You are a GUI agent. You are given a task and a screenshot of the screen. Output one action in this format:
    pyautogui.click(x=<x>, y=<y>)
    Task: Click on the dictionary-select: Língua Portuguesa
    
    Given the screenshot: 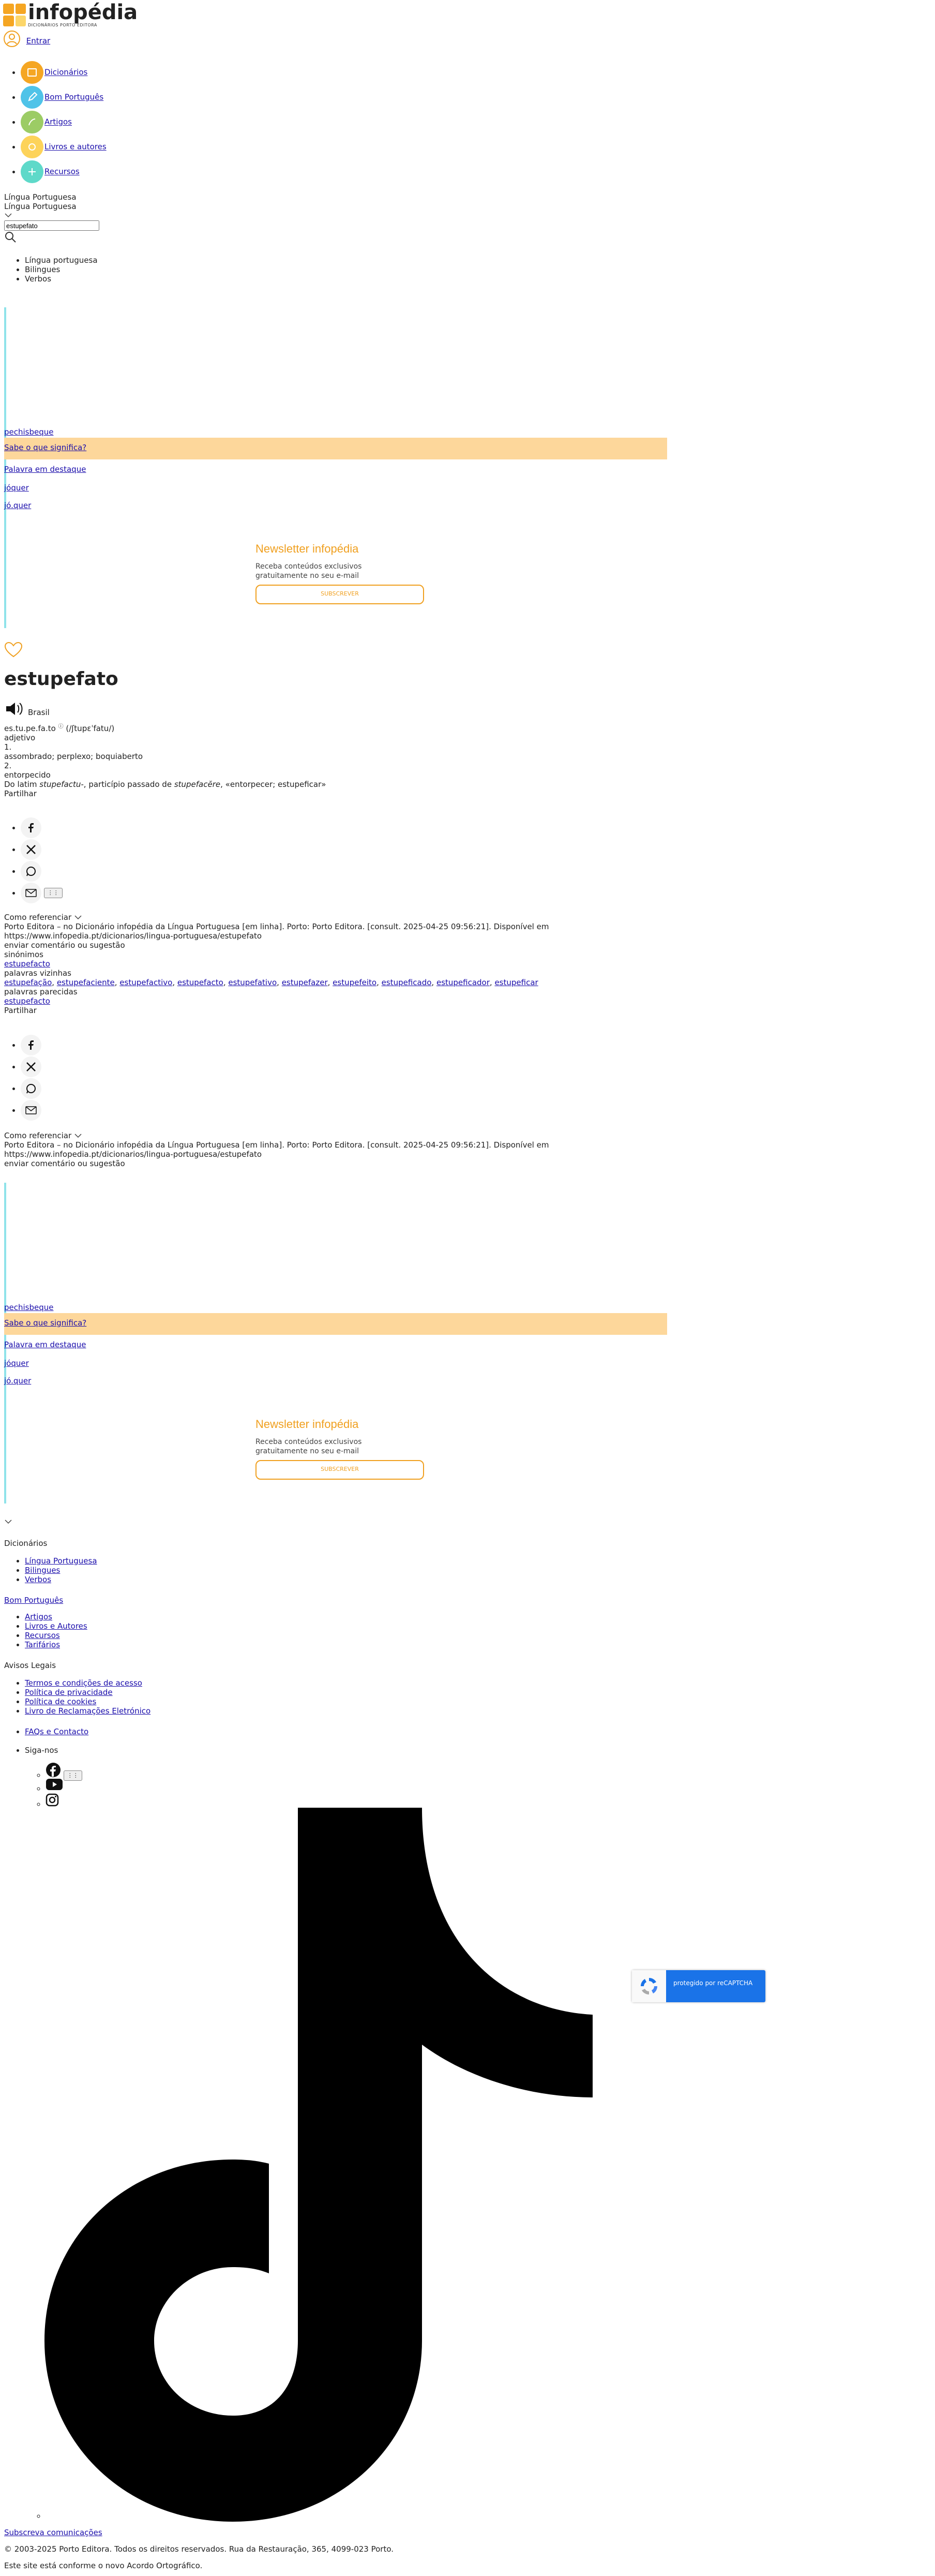 What is the action you would take?
    pyautogui.click(x=51, y=206)
    